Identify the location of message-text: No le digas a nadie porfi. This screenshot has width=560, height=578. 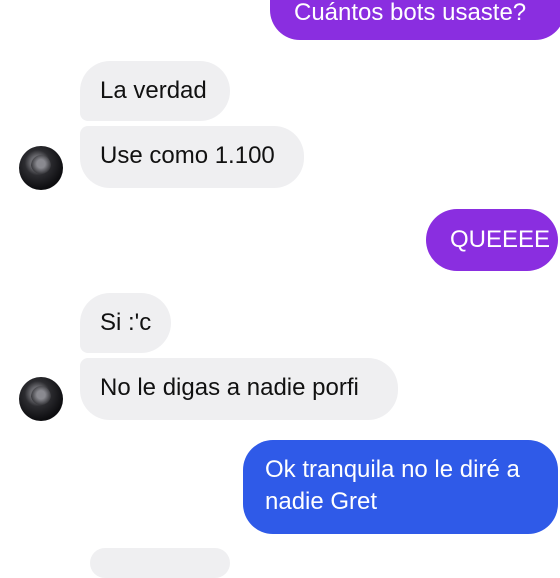
(229, 387).